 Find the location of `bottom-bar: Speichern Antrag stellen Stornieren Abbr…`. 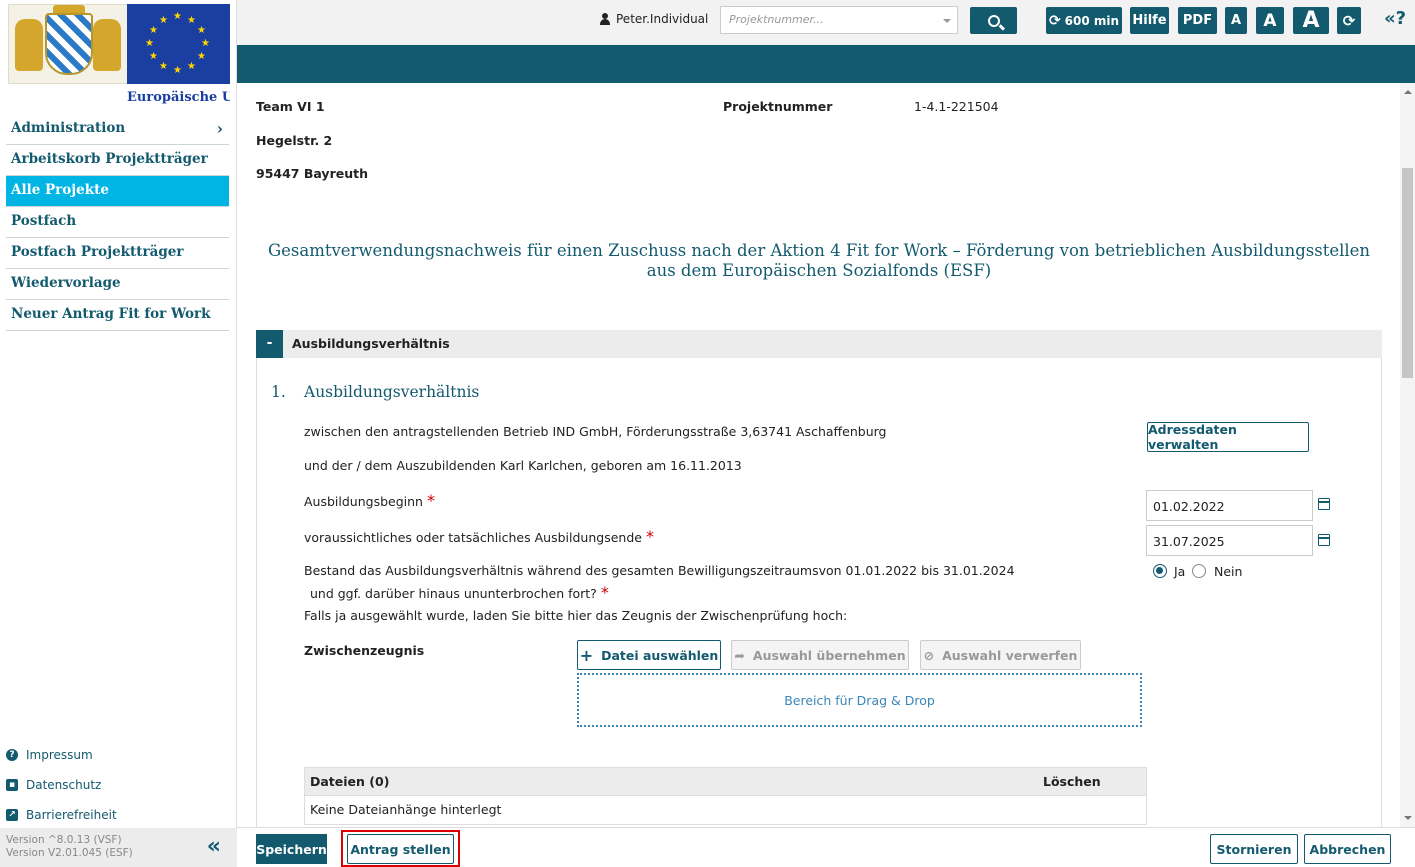

bottom-bar: Speichern Antrag stellen Stornieren Abbr… is located at coordinates (826, 847).